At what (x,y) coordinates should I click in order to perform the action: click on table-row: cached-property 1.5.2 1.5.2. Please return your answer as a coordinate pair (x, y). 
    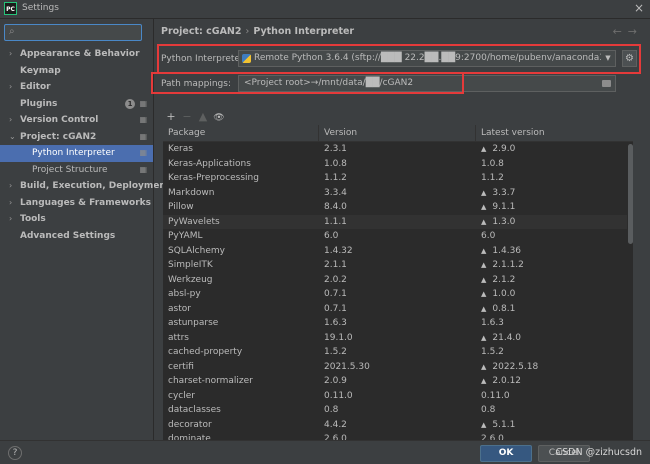
    Looking at the image, I should click on (398, 352).